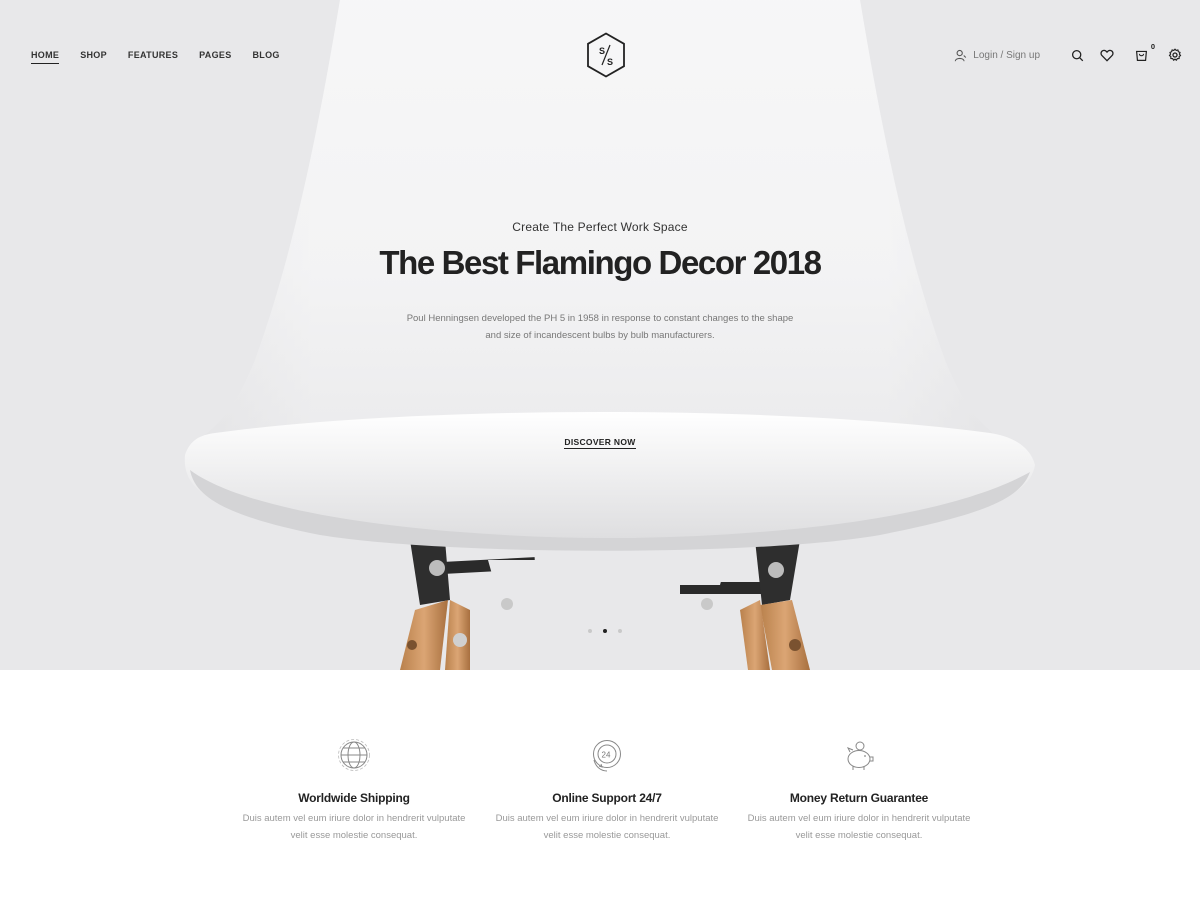 The height and width of the screenshot is (920, 1200). Describe the element at coordinates (153, 57) in the screenshot. I see `nav-features: FEATURES` at that location.